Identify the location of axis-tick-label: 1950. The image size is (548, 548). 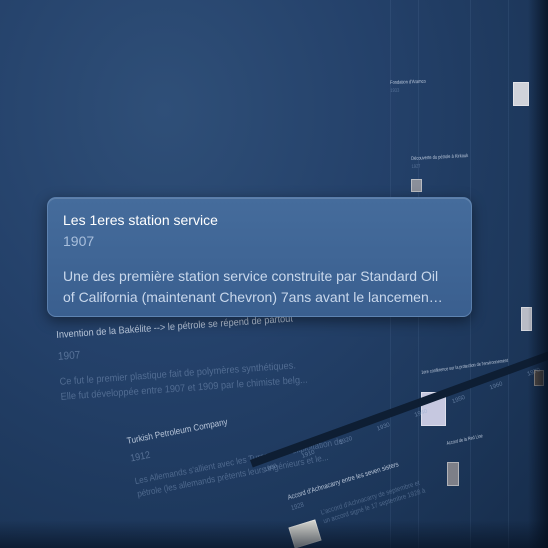
(459, 400).